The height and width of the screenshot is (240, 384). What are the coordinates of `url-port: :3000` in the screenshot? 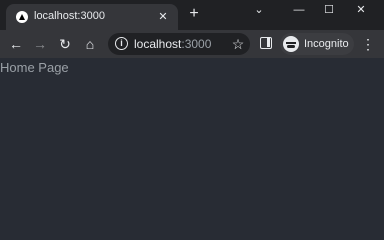 It's located at (196, 44).